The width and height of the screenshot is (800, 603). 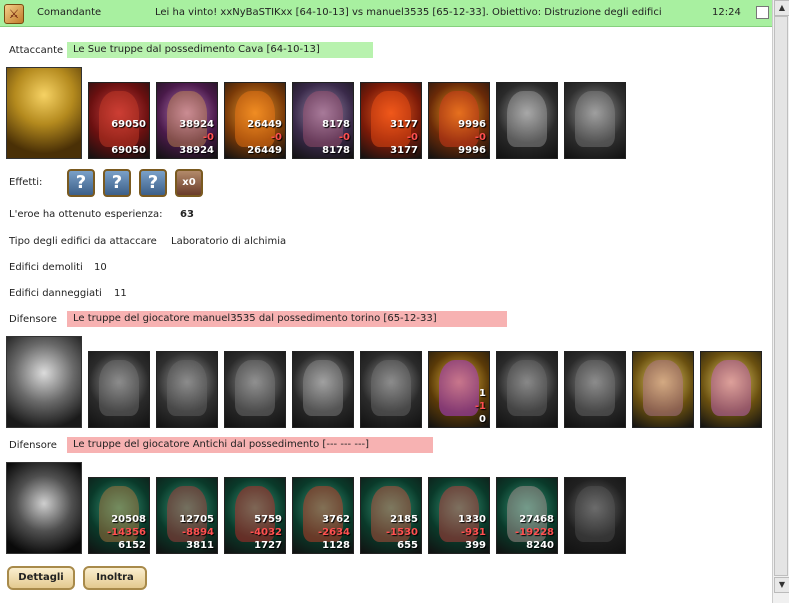 What do you see at coordinates (459, 515) in the screenshot?
I see `unit-card: 1330 -931 399` at bounding box center [459, 515].